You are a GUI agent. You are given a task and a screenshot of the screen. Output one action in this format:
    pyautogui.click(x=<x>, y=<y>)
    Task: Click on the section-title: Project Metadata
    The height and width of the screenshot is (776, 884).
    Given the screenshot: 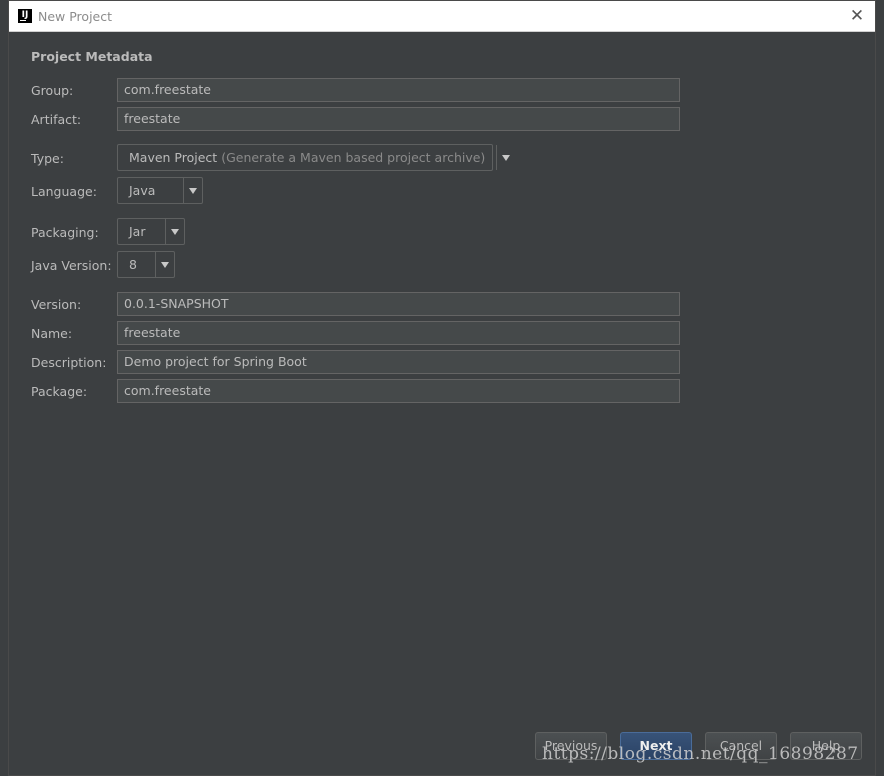 What is the action you would take?
    pyautogui.click(x=92, y=56)
    